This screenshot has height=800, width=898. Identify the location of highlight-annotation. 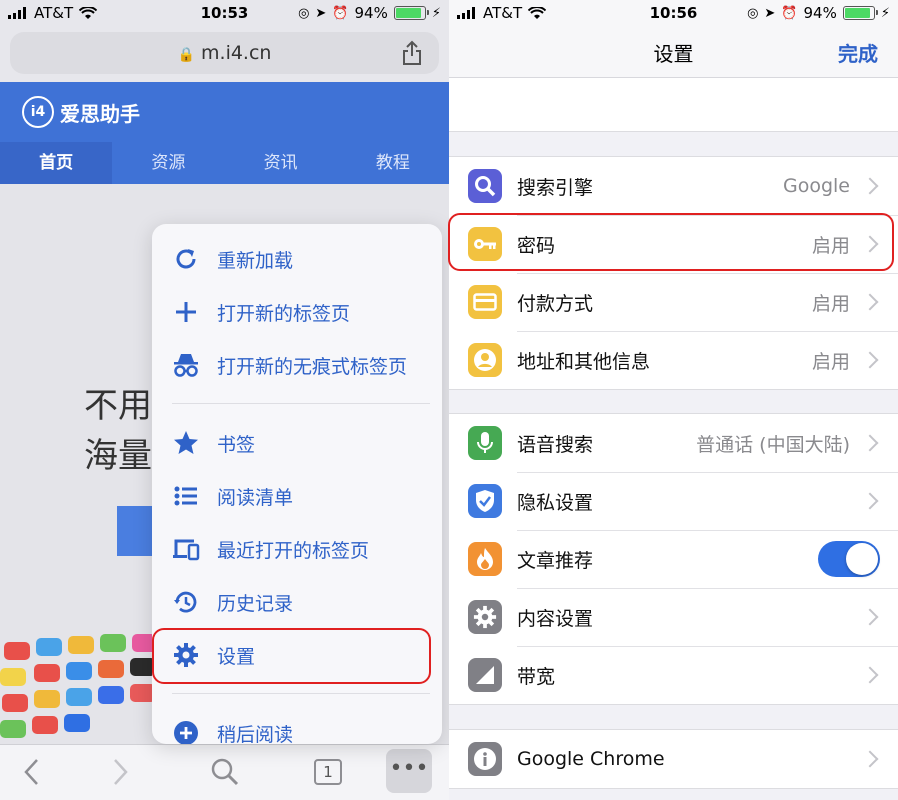
(671, 242).